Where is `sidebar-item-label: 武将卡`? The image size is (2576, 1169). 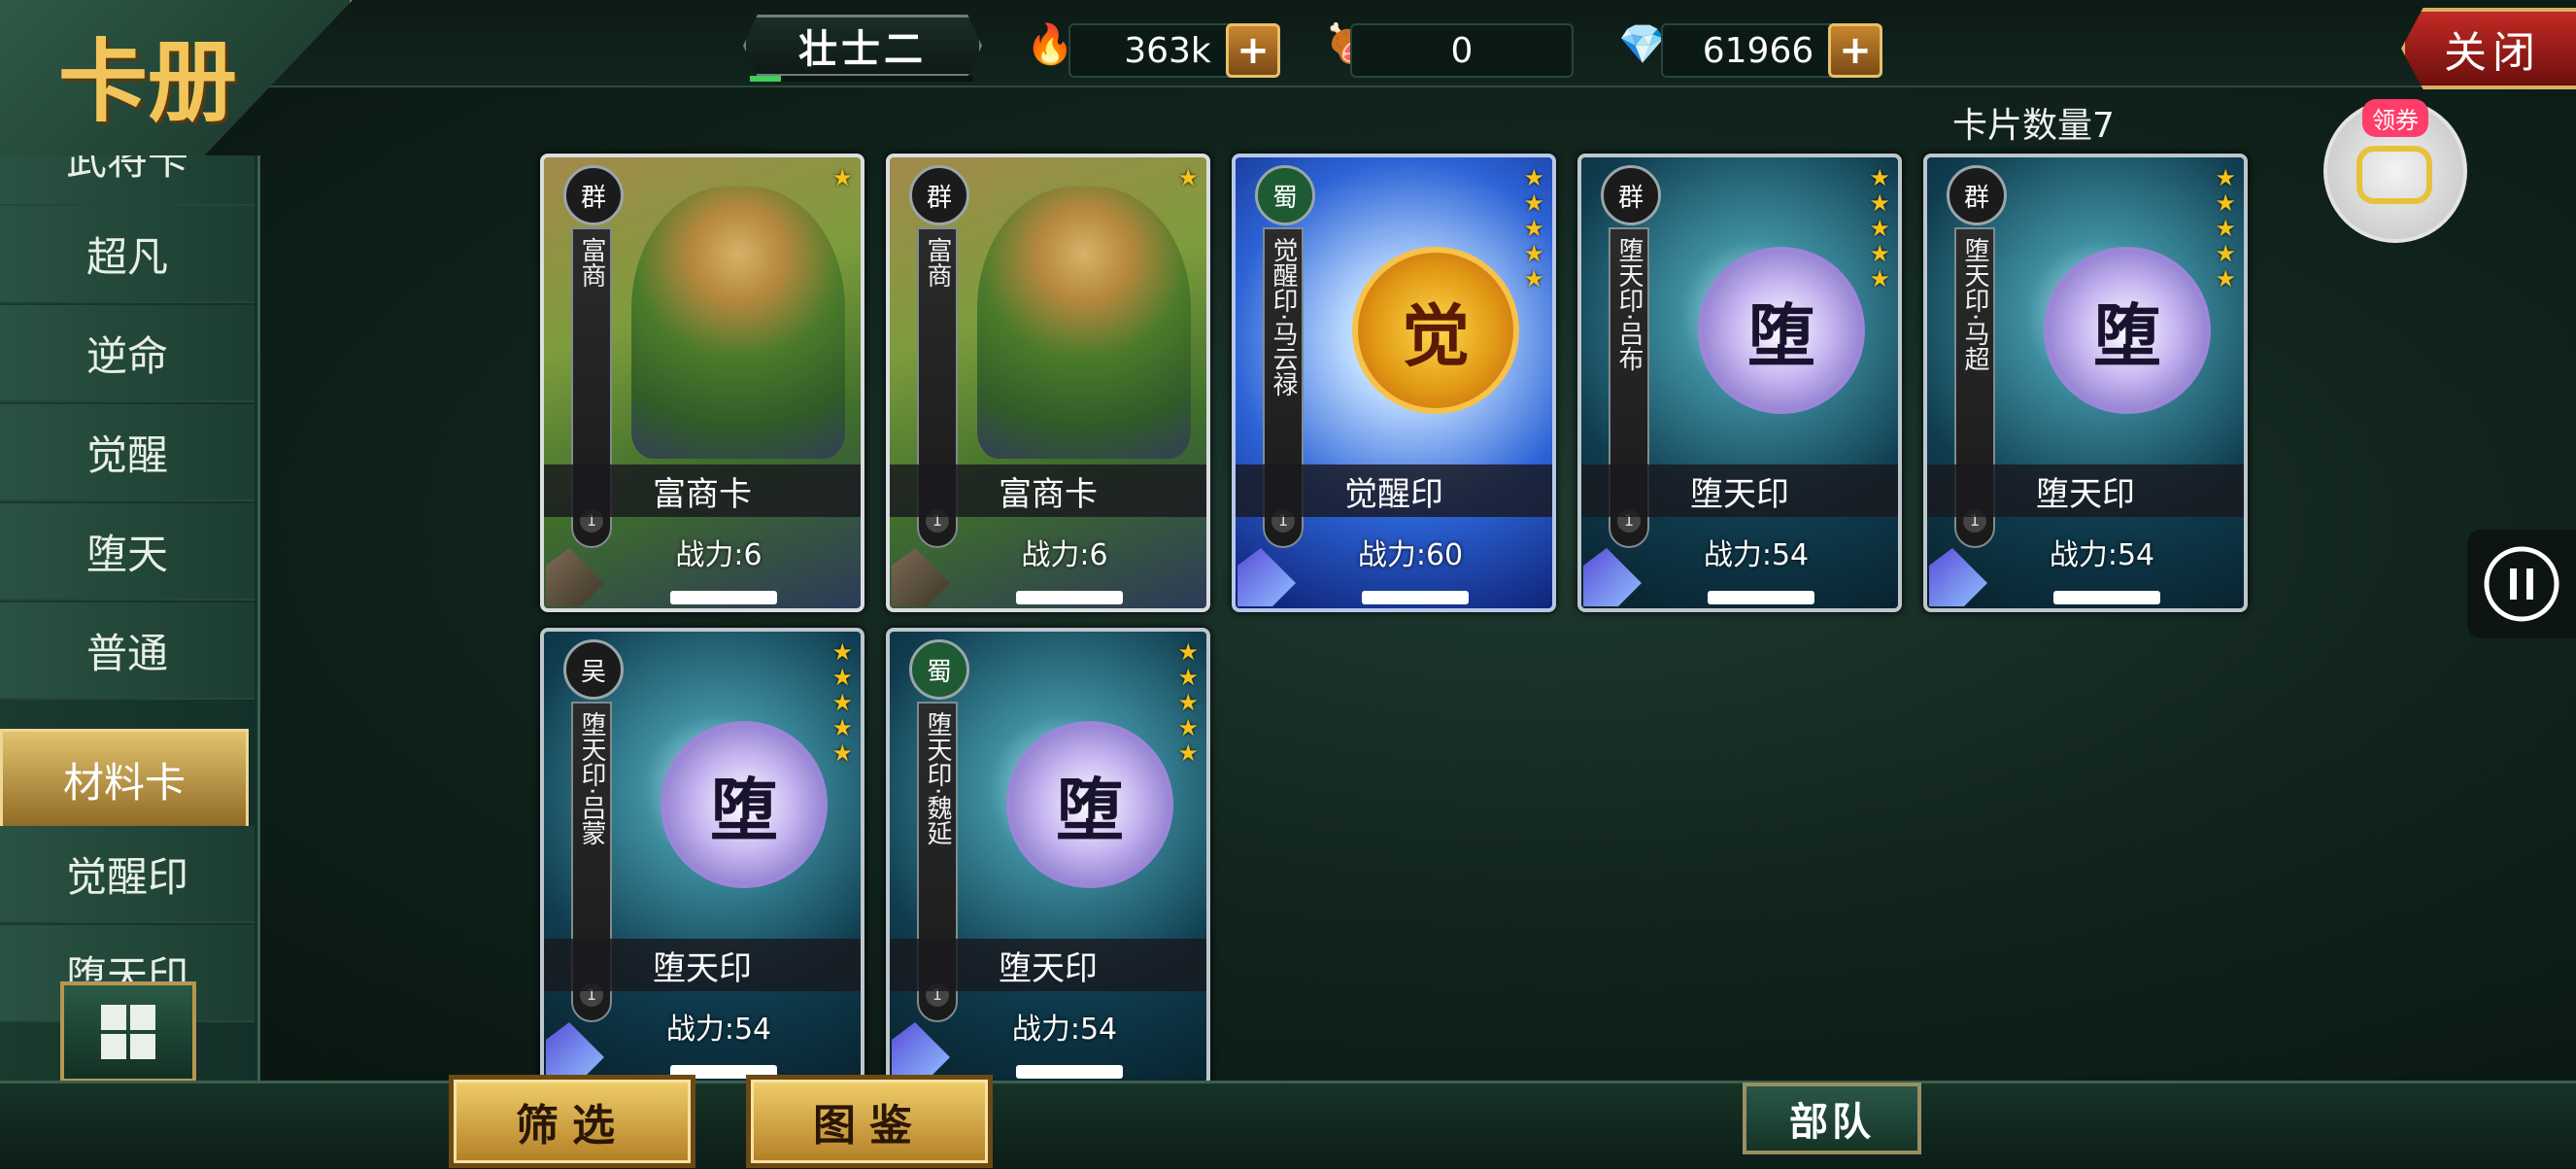 sidebar-item-label: 武将卡 is located at coordinates (126, 170).